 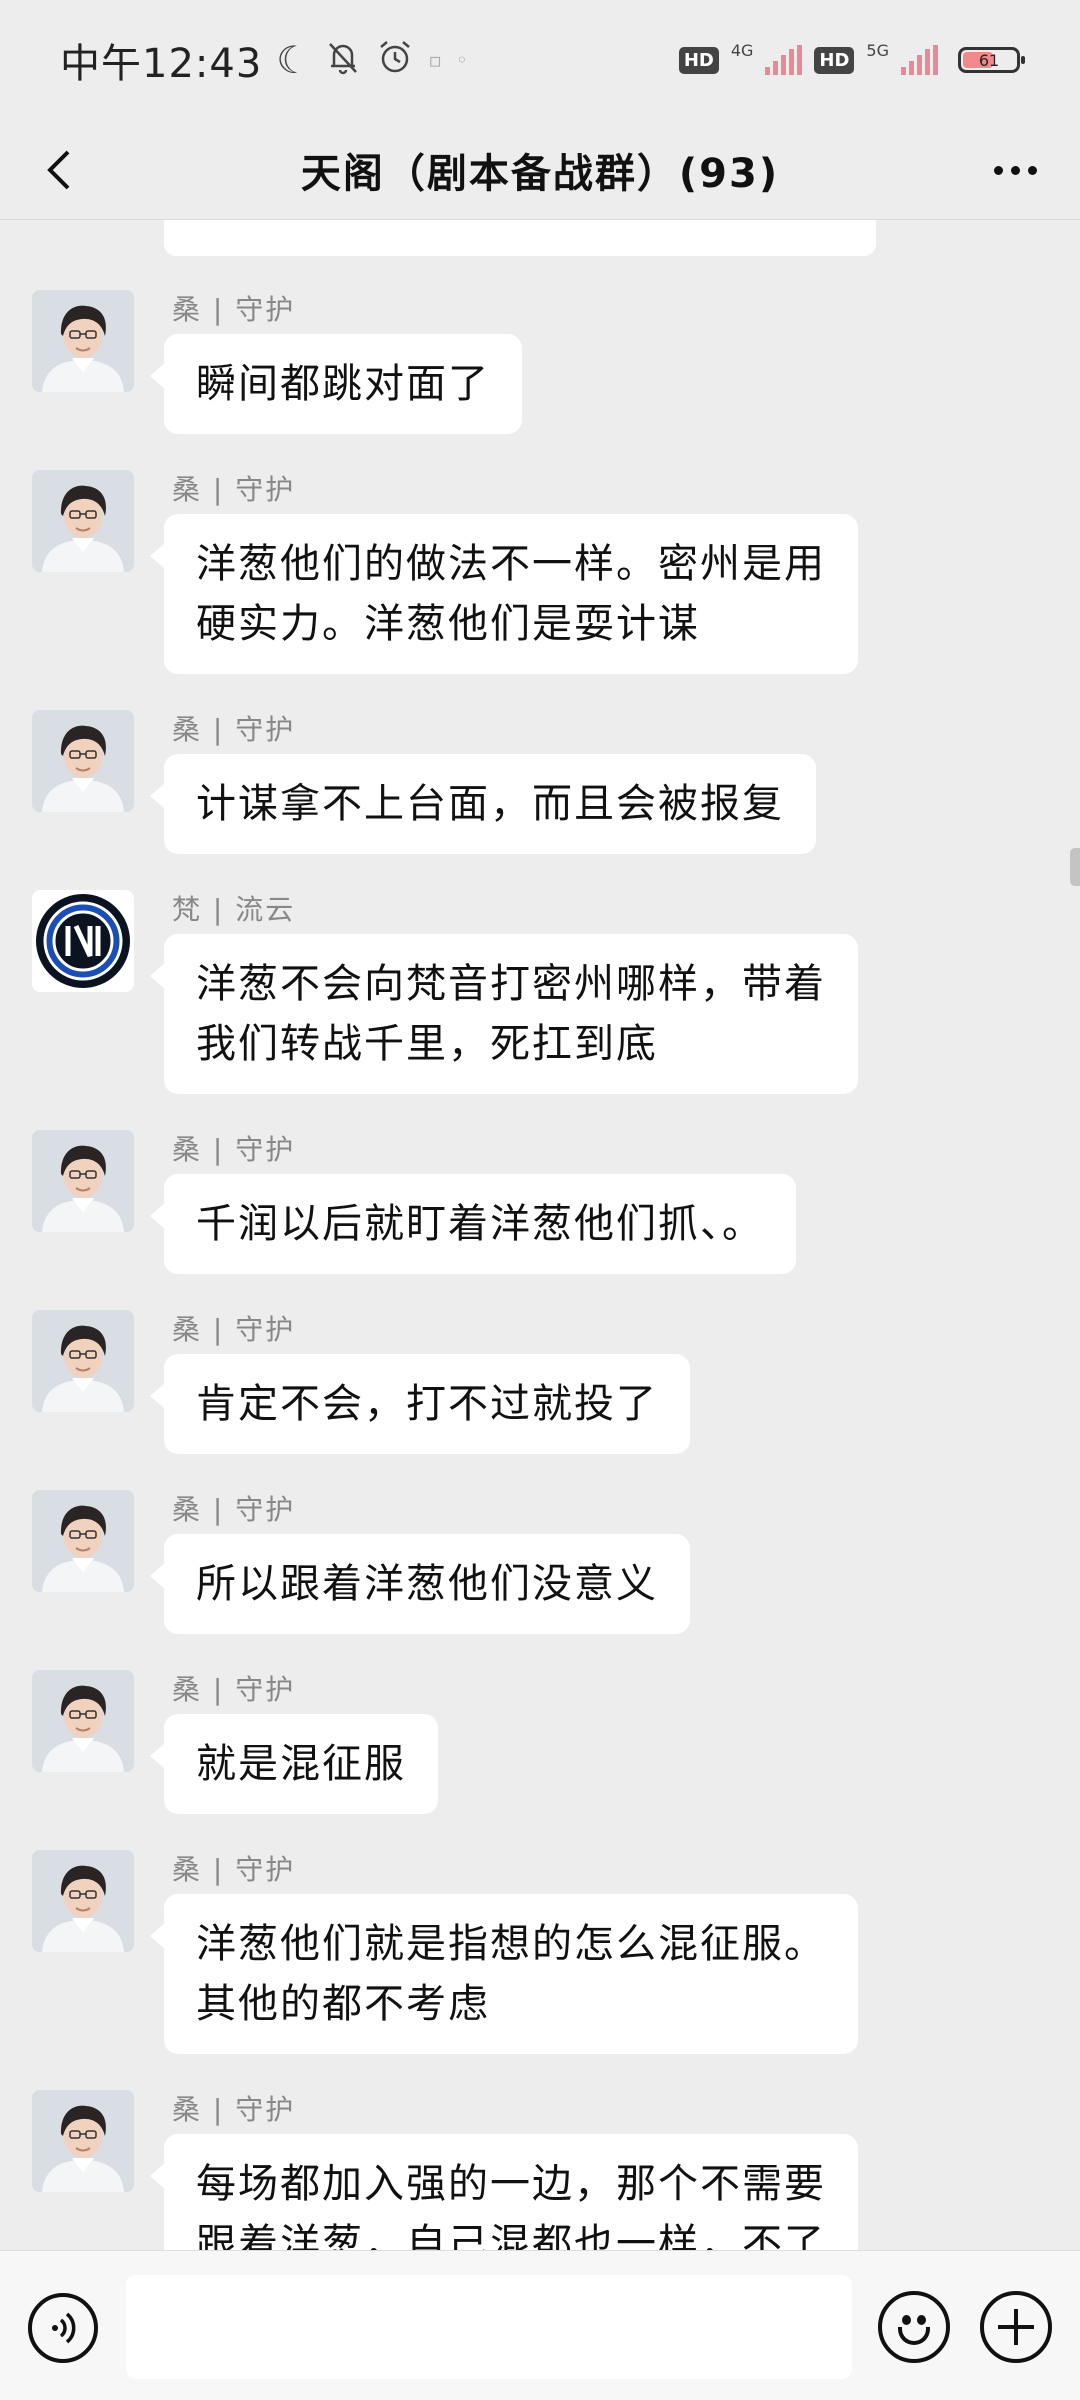 What do you see at coordinates (504, 1974) in the screenshot?
I see `message-bubble: 洋葱他们就是指想的怎么混征服。 其他的都不考虑` at bounding box center [504, 1974].